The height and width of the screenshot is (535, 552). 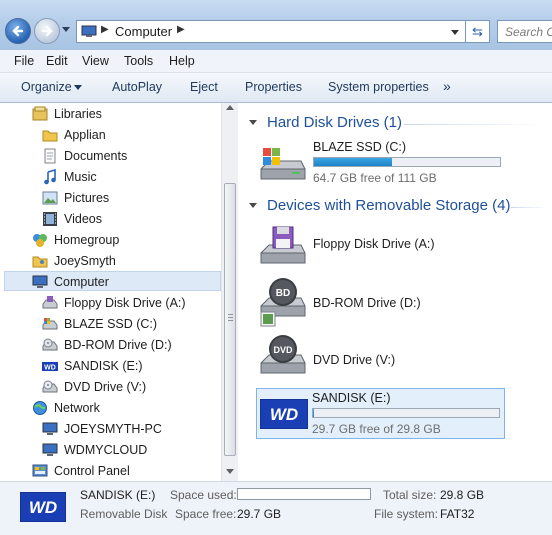 What do you see at coordinates (447, 86) in the screenshot?
I see `more-commands-button: »` at bounding box center [447, 86].